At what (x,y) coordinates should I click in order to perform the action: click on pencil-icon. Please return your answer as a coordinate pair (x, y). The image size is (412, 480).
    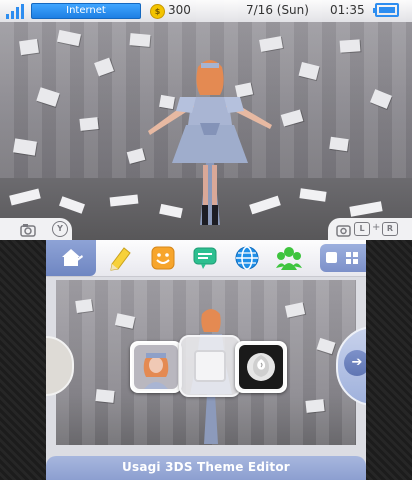
    Looking at the image, I should click on (120, 259).